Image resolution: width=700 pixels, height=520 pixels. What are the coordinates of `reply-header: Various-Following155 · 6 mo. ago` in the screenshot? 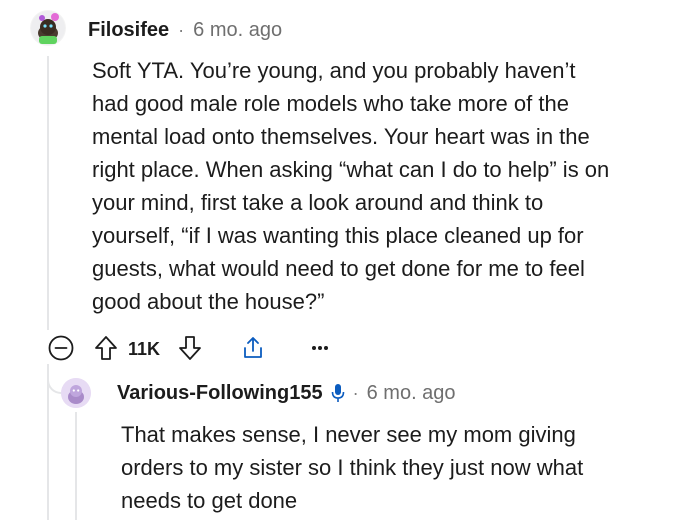 It's located at (286, 393).